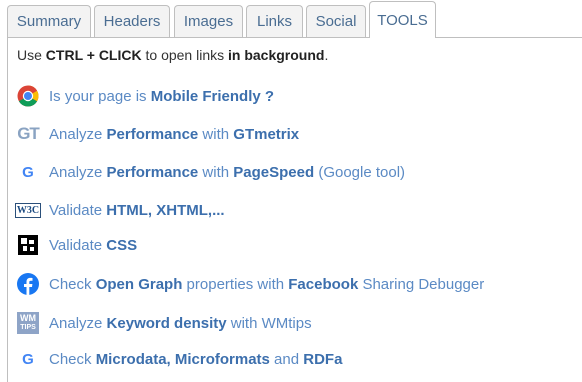 Image resolution: width=582 pixels, height=382 pixels. Describe the element at coordinates (360, 172) in the screenshot. I see `tool-link-fragment: (Google tool)` at that location.